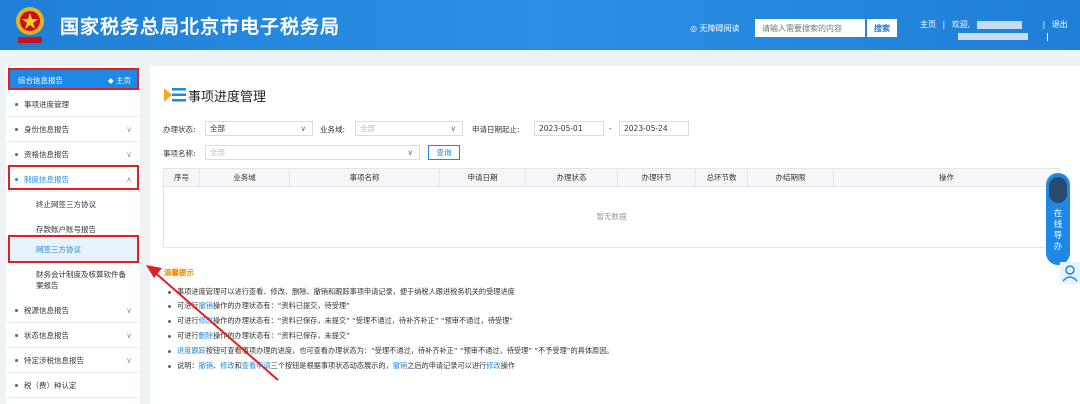 The image size is (1080, 404). What do you see at coordinates (540, 25) in the screenshot?
I see `header: 国家税务总局北京市电子税务局 ◎ 无障碍阅读 搜索 主页 | 欢迎, | 退出` at bounding box center [540, 25].